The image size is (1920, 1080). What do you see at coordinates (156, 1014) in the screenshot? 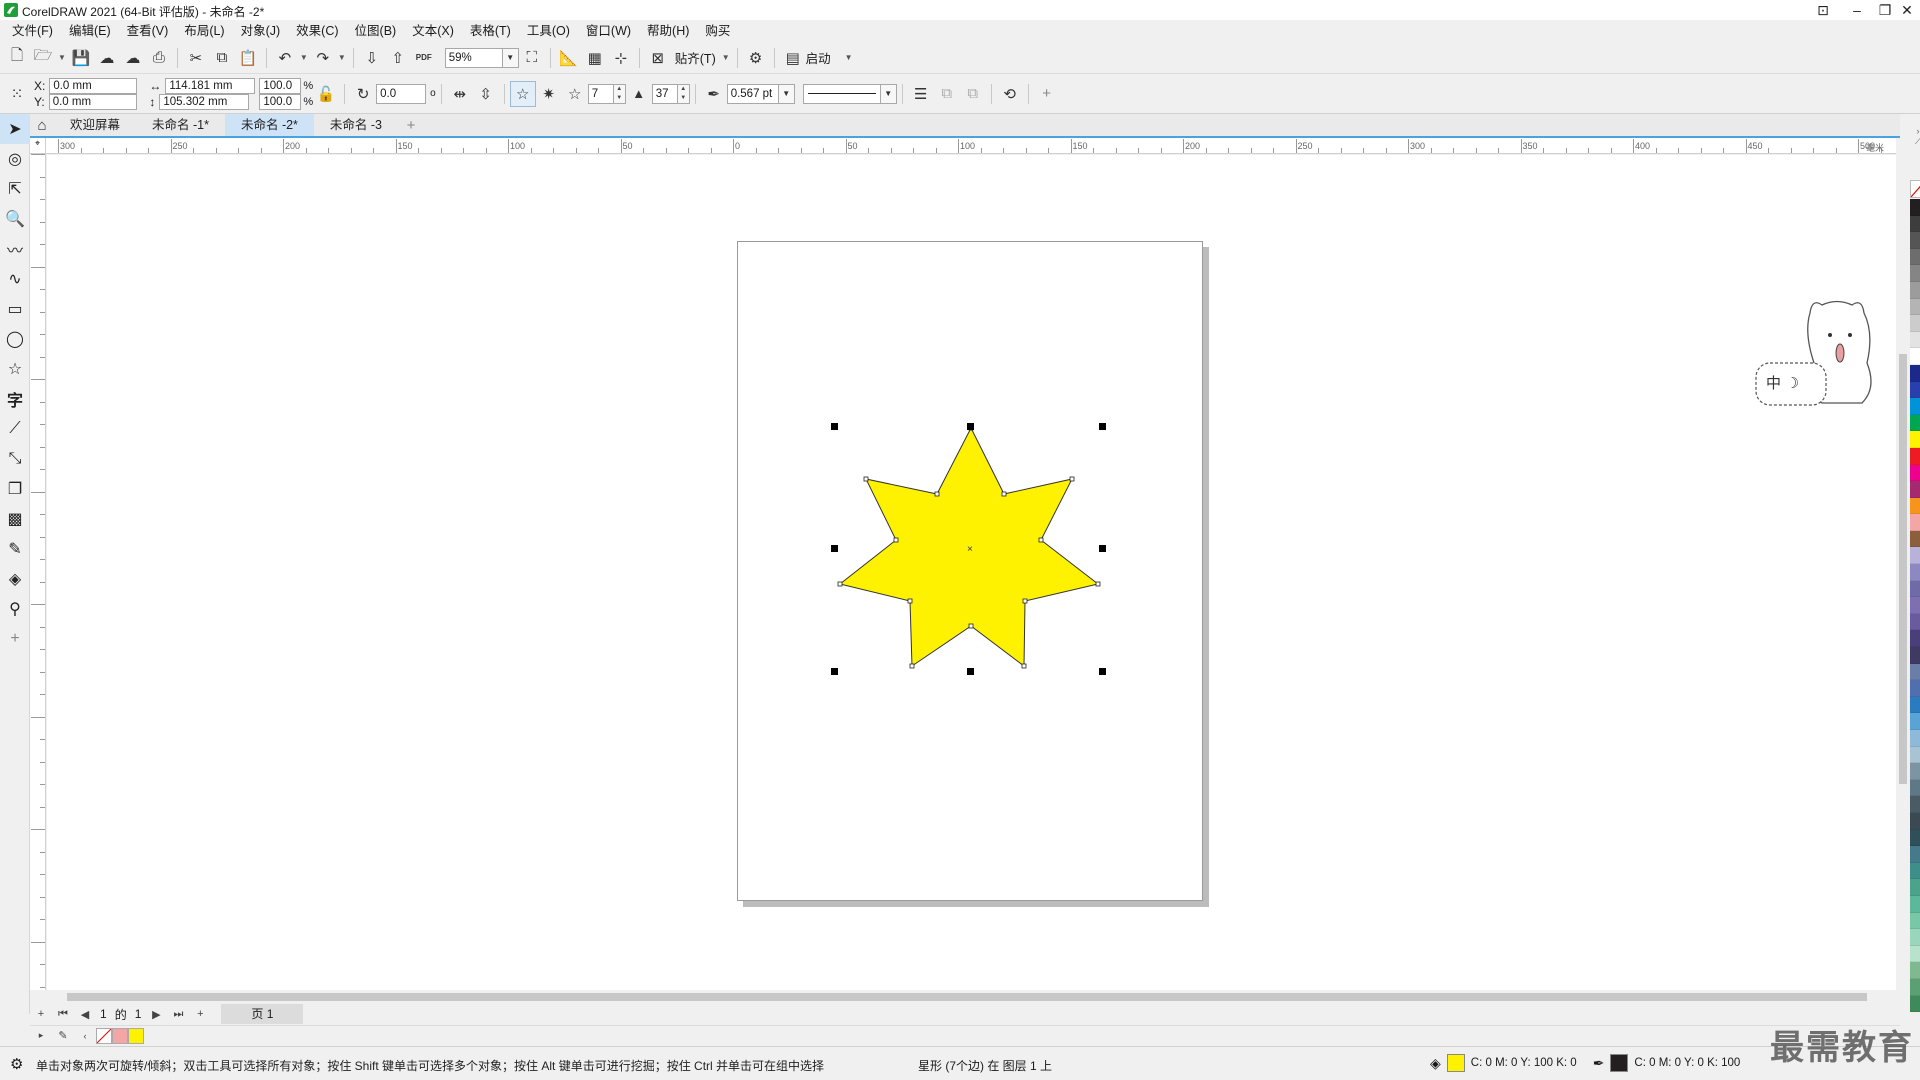
I see `next-page-icon: ▶` at bounding box center [156, 1014].